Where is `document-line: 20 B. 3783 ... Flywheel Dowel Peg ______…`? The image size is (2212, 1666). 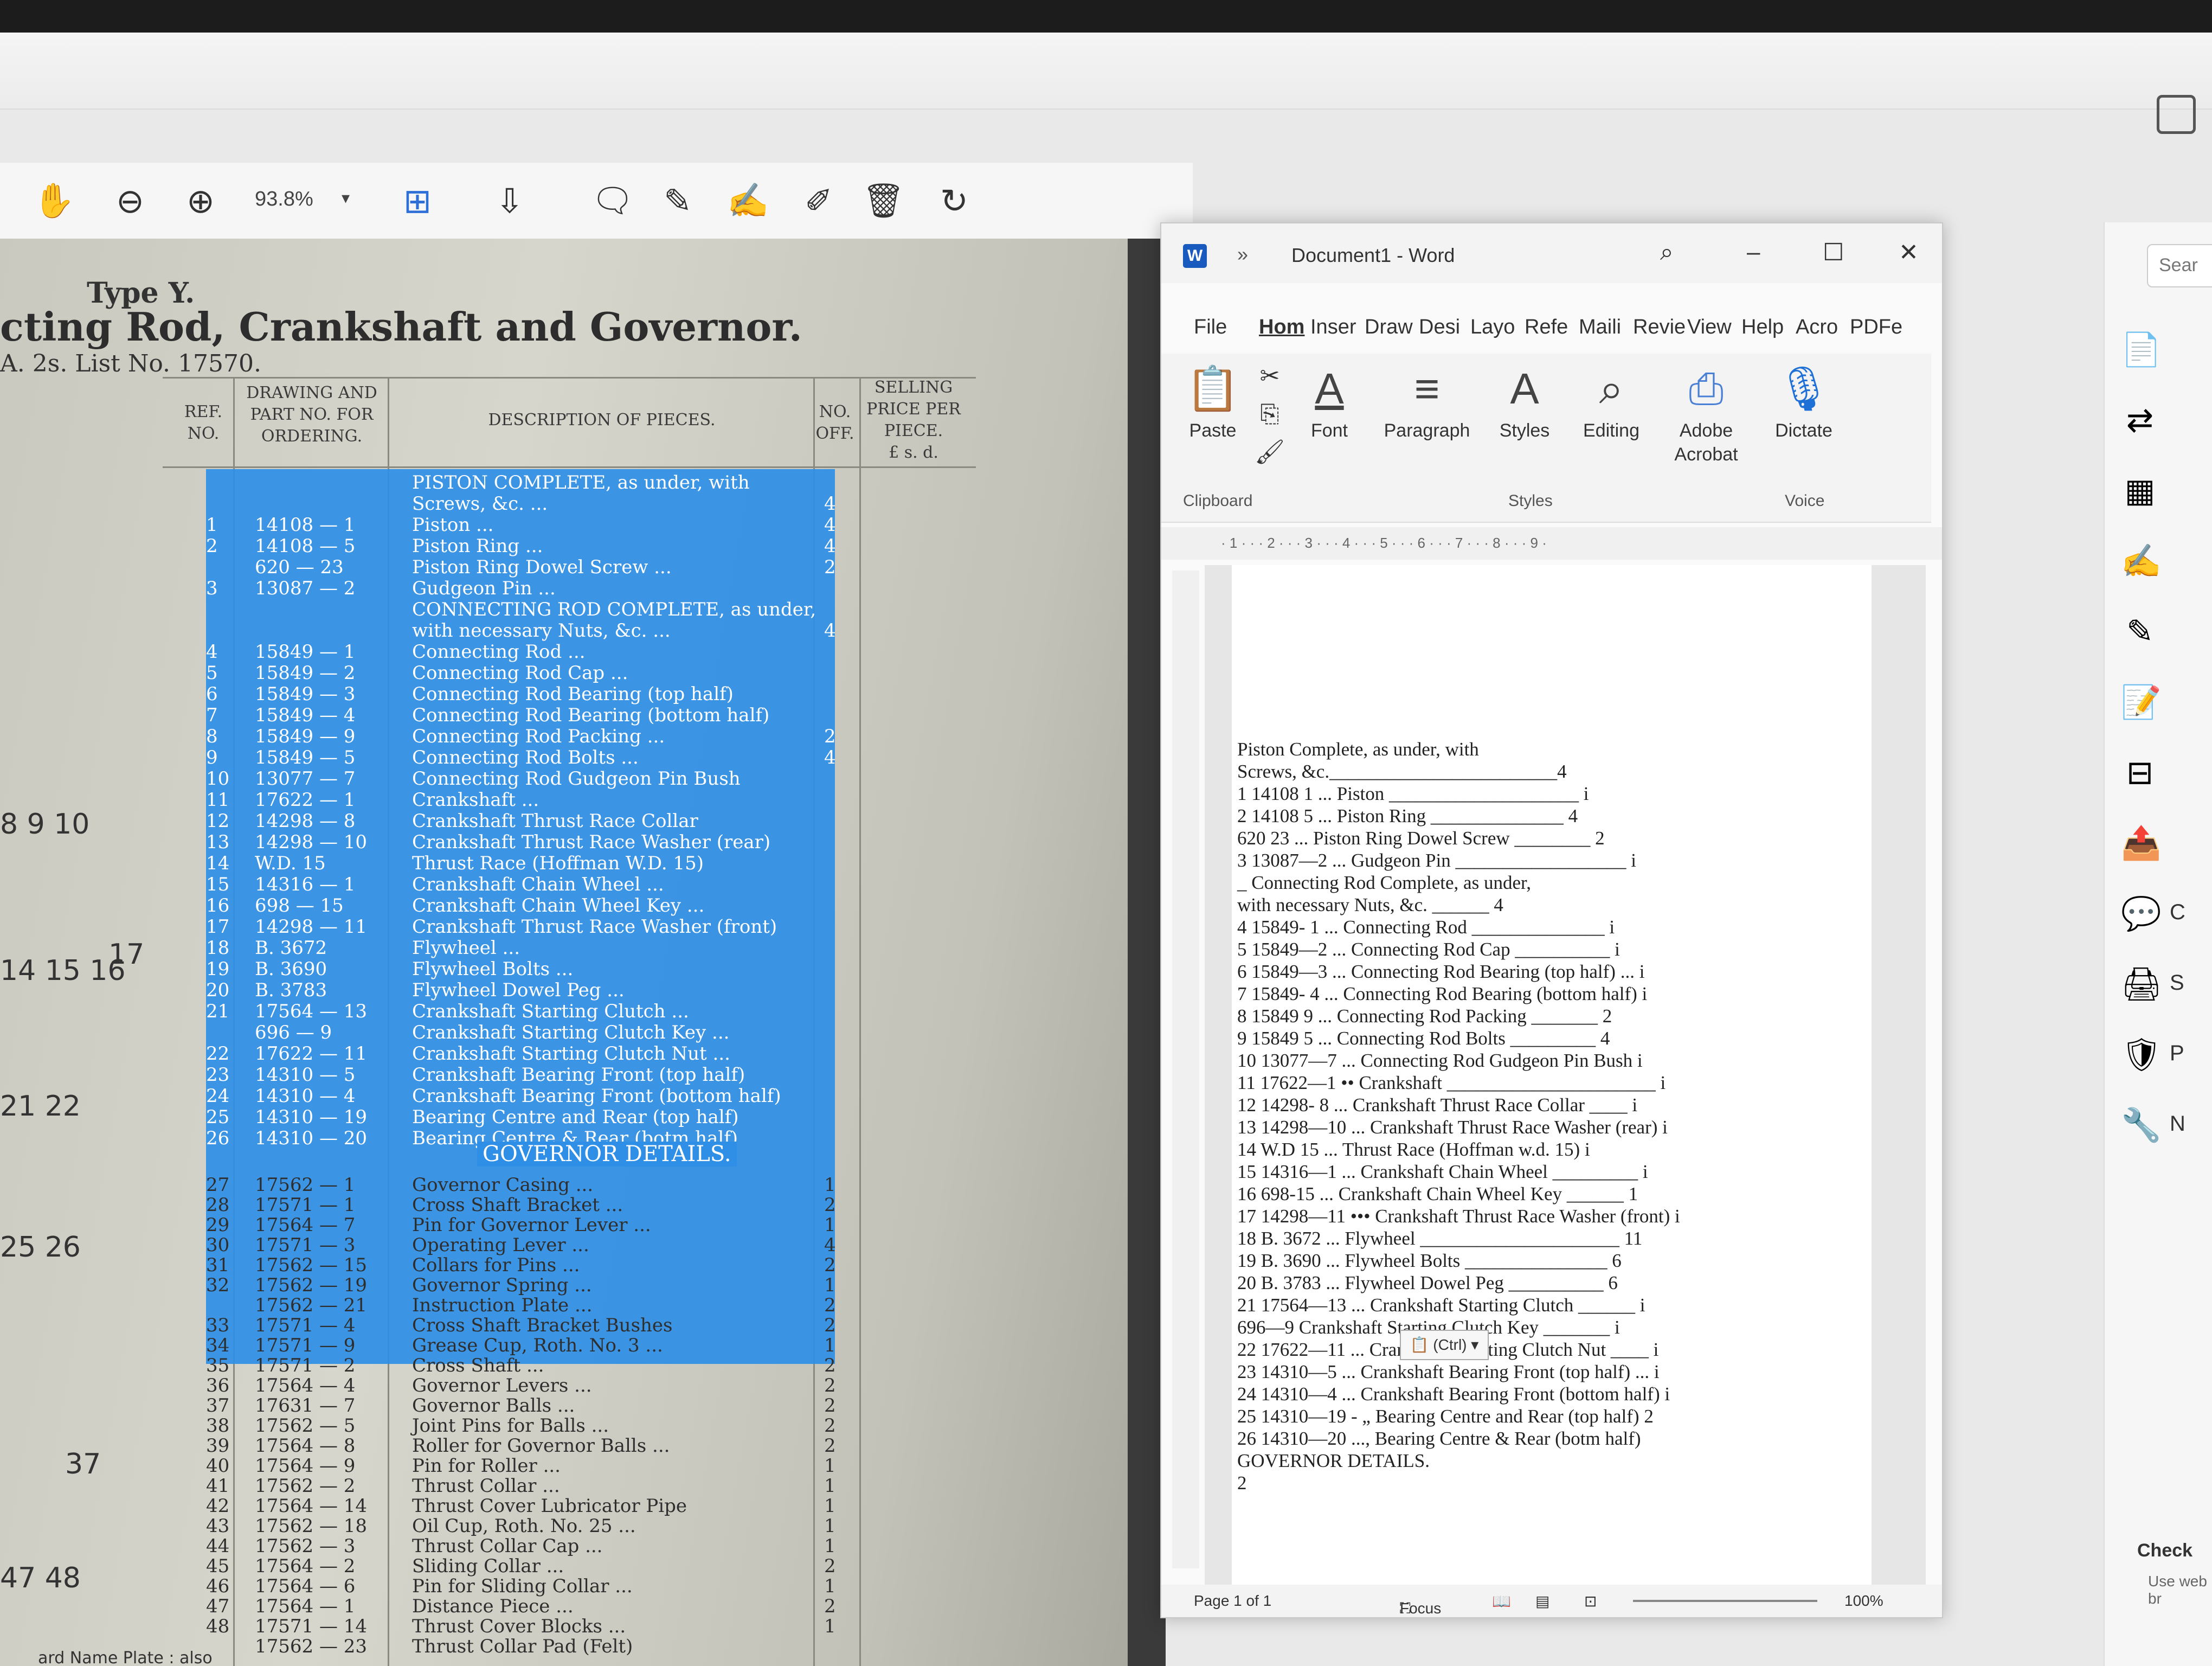 document-line: 20 B. 3783 ... Flywheel Dowel Peg ______… is located at coordinates (1427, 1282).